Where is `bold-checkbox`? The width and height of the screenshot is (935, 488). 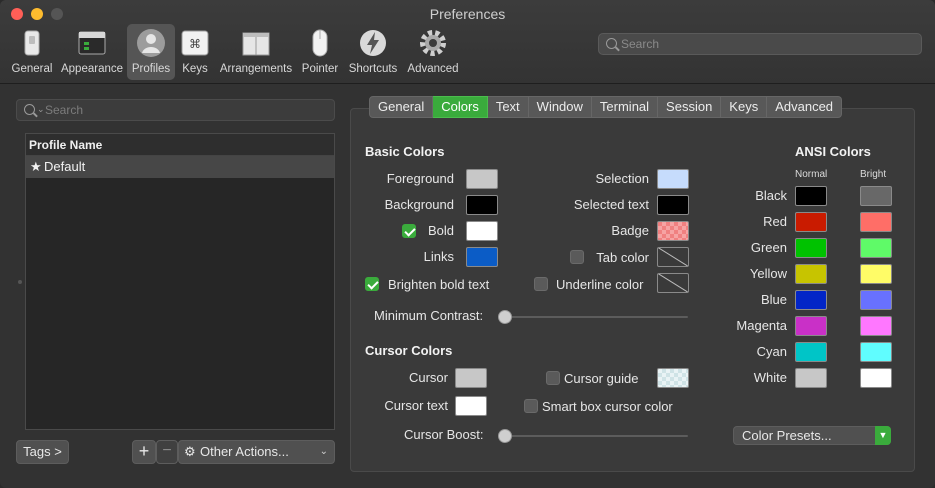
bold-checkbox is located at coordinates (409, 231).